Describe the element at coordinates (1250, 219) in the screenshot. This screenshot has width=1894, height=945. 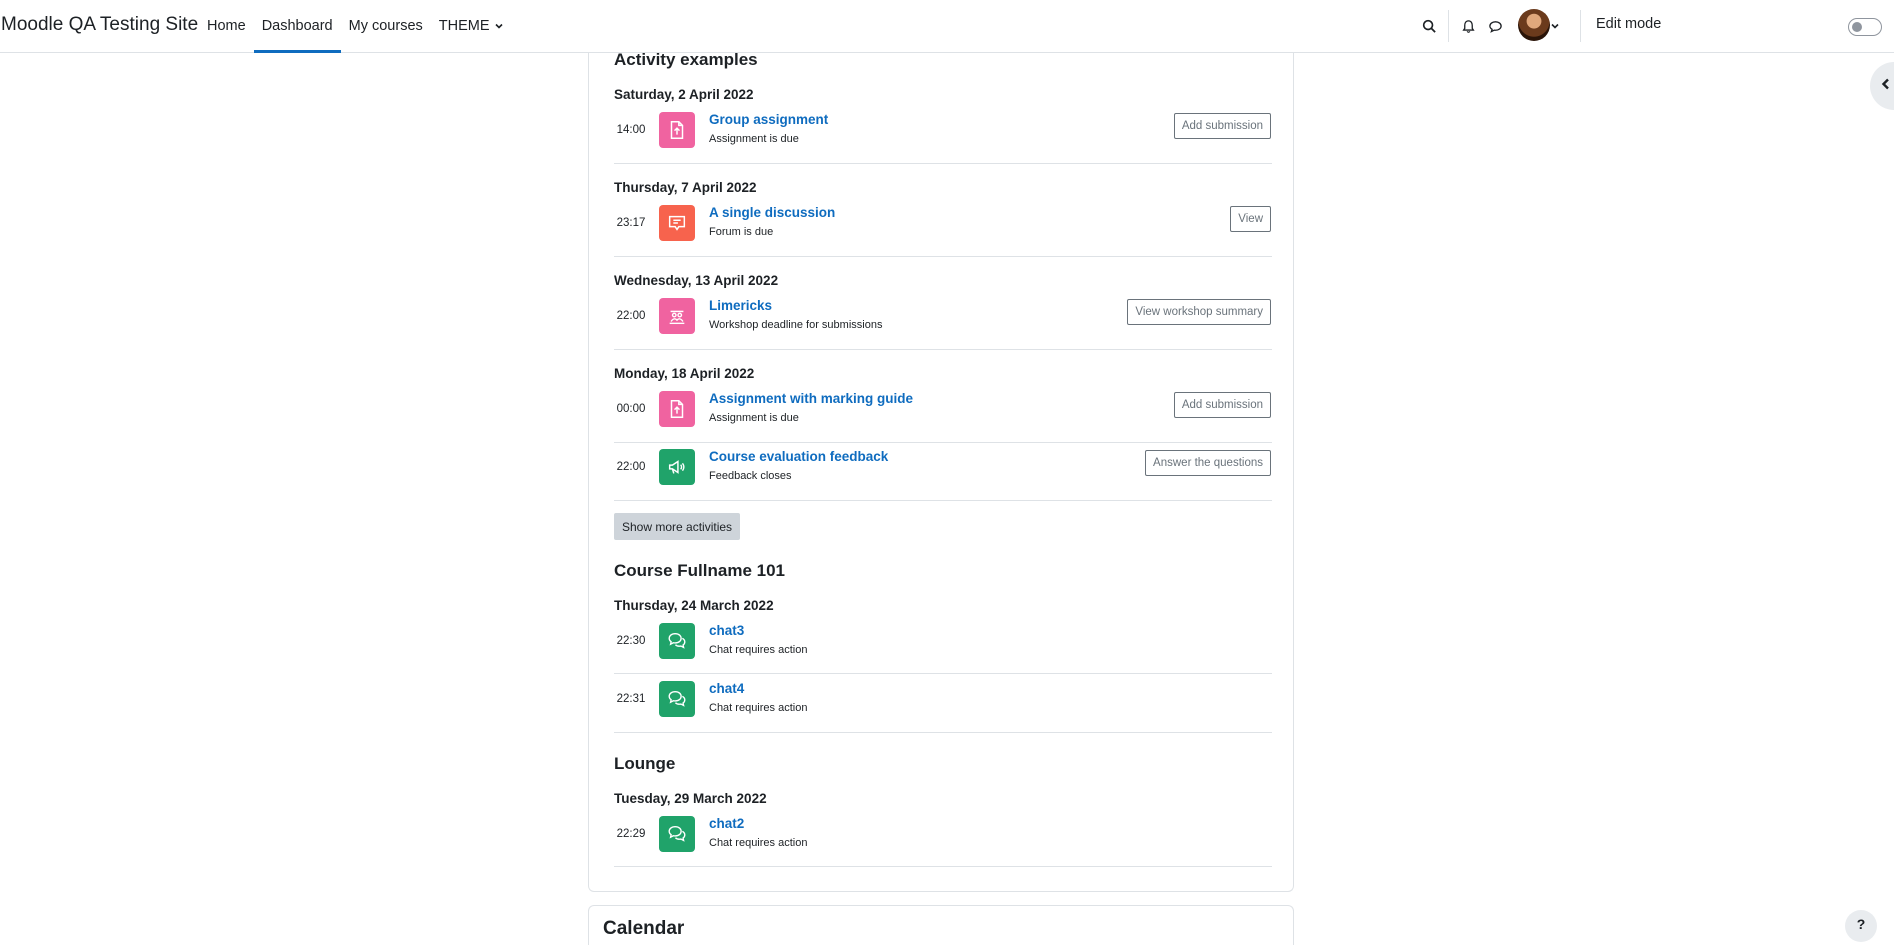
I see `view-button: View` at that location.